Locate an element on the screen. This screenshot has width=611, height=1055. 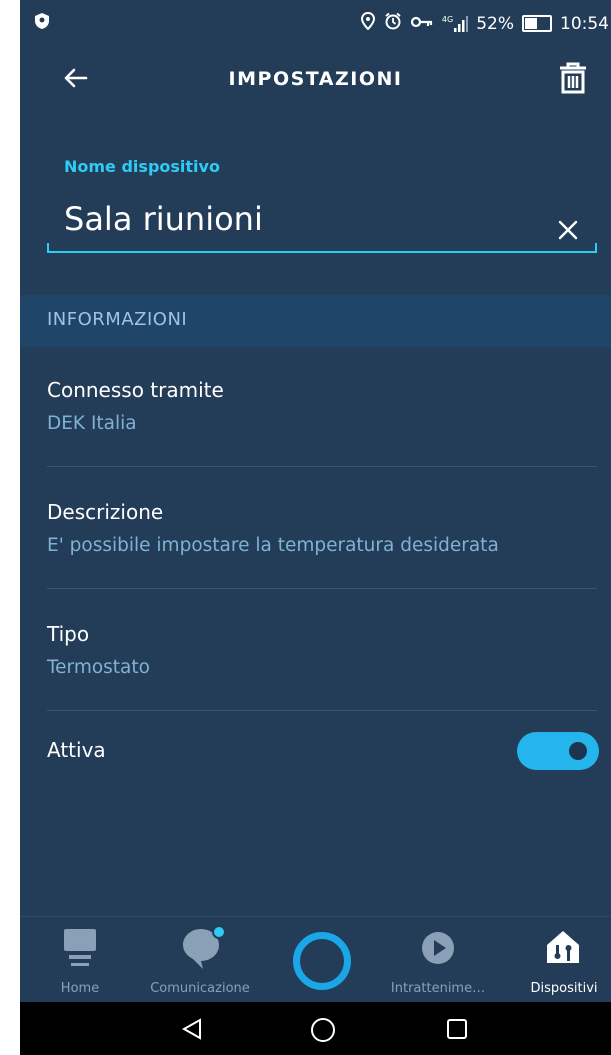
connected-via-title: Connesso tramite is located at coordinates (135, 390).